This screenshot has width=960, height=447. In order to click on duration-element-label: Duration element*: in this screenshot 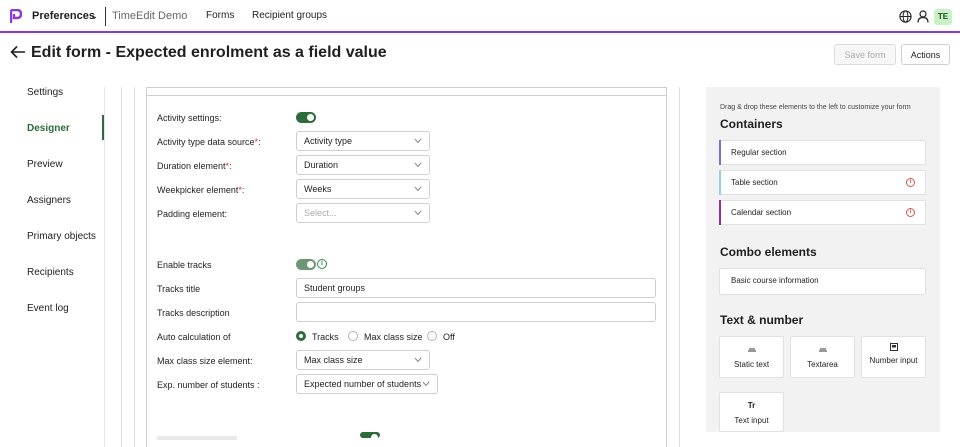, I will do `click(194, 166)`.